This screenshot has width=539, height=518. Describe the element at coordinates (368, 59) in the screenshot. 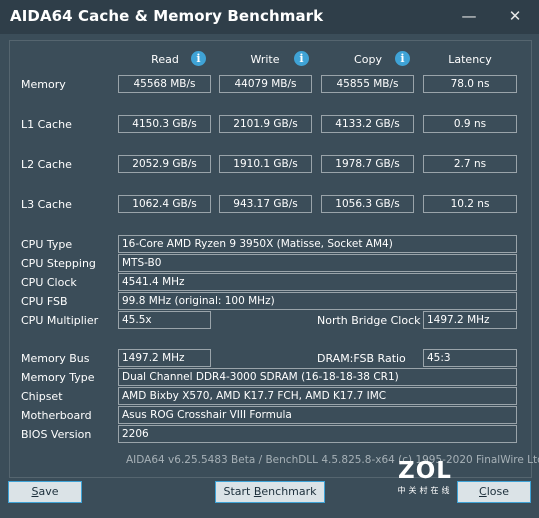

I see `column-copy-header: Copy` at that location.